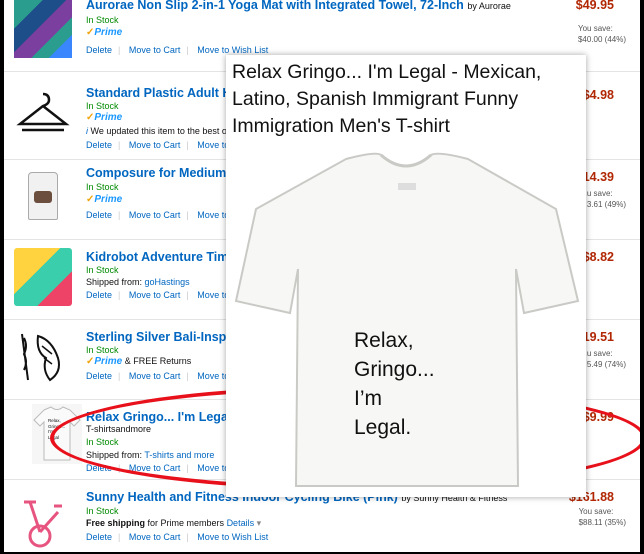 This screenshot has width=644, height=554. Describe the element at coordinates (241, 523) in the screenshot. I see `details-link: Details` at that location.